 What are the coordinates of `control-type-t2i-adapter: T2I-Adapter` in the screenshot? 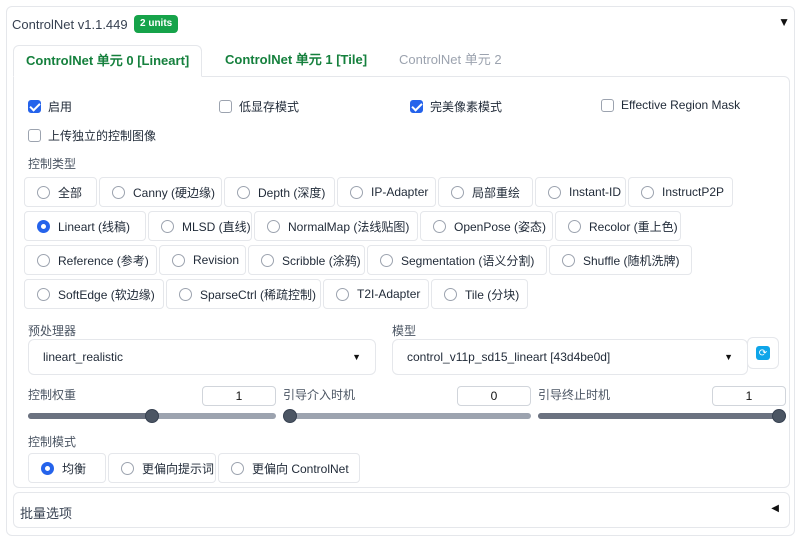 It's located at (376, 294).